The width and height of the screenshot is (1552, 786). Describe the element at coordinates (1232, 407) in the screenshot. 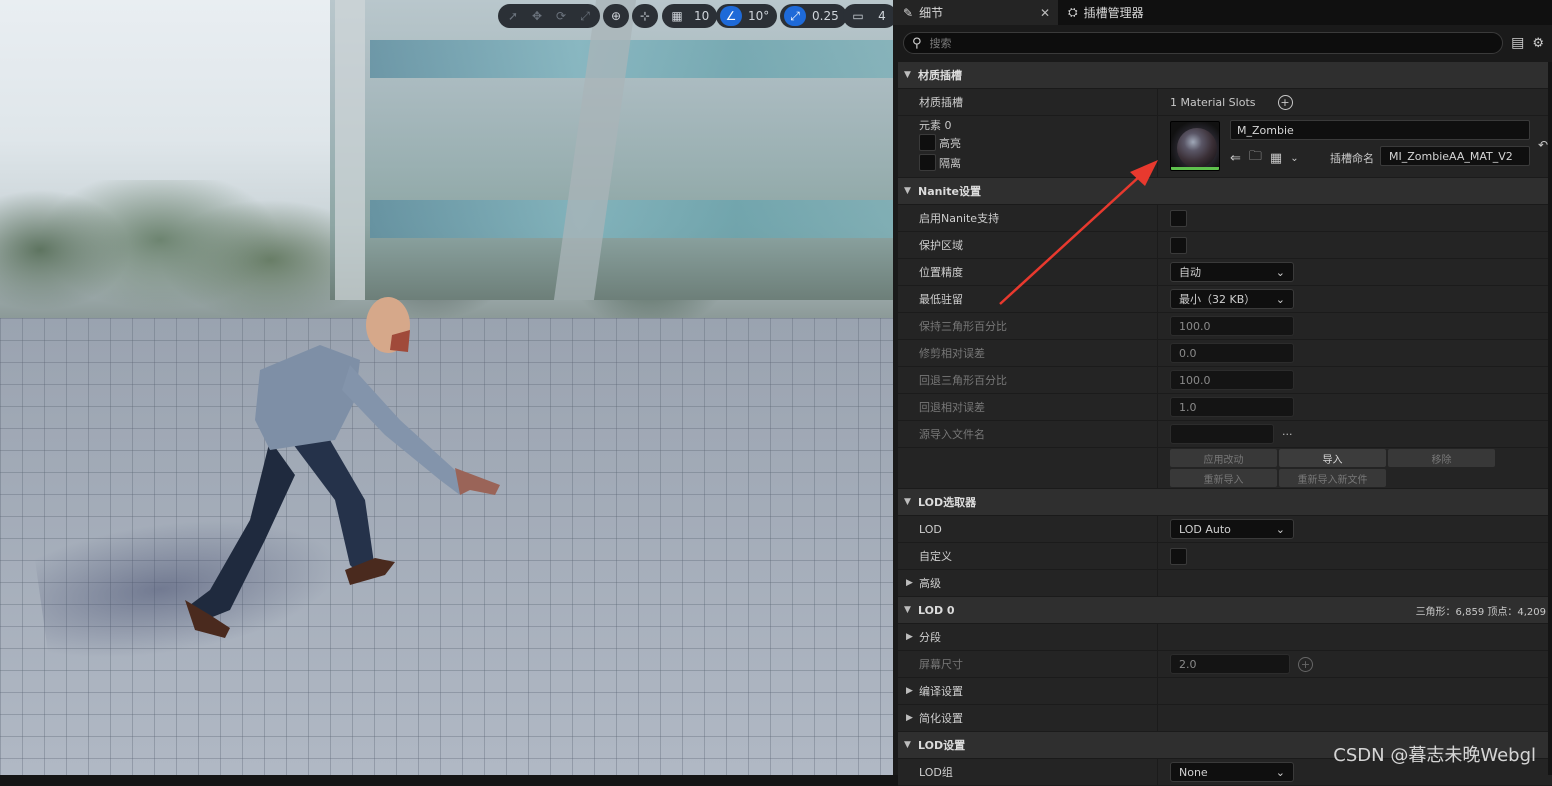

I see `fallback-relative-error-field: 1.0` at that location.